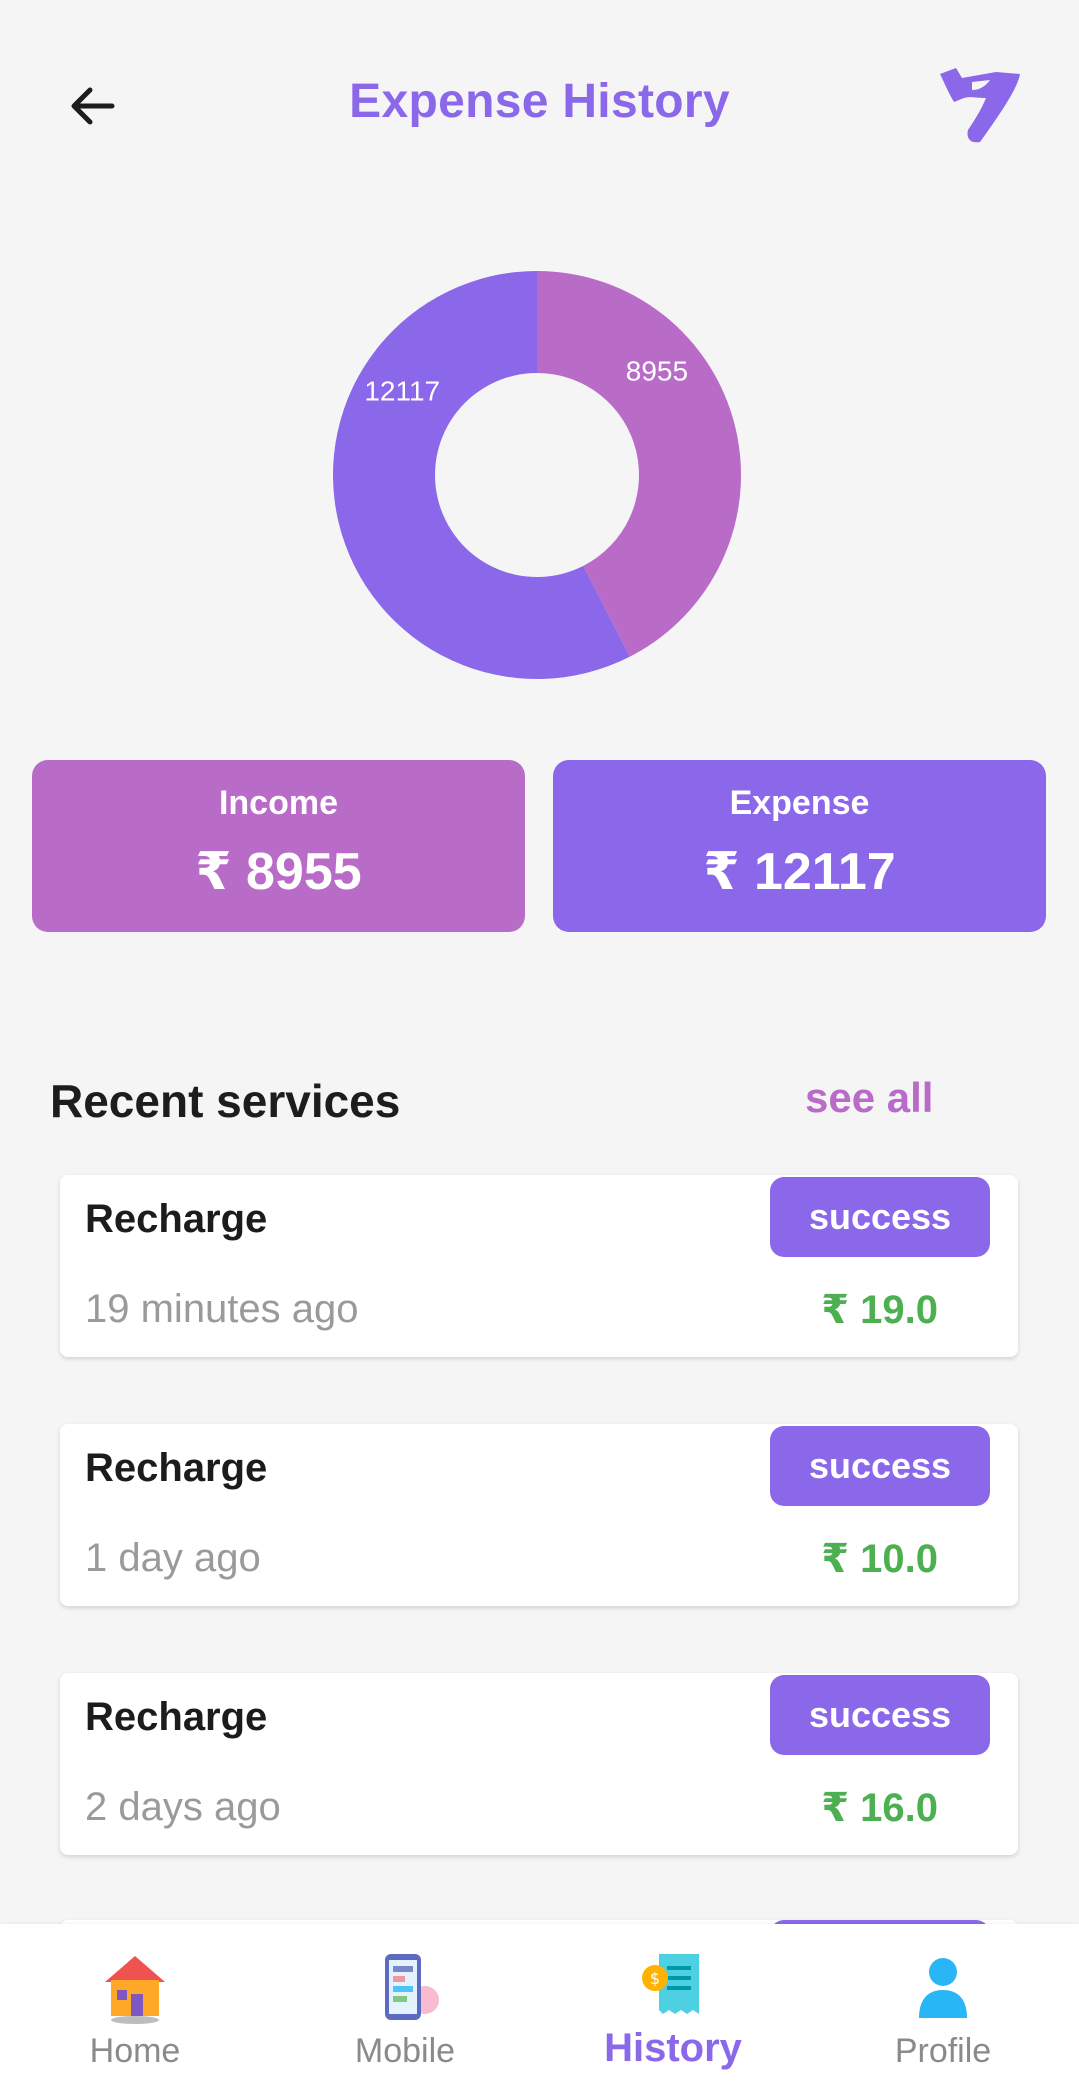 The image size is (1079, 2084). I want to click on home-icon, so click(135, 1988).